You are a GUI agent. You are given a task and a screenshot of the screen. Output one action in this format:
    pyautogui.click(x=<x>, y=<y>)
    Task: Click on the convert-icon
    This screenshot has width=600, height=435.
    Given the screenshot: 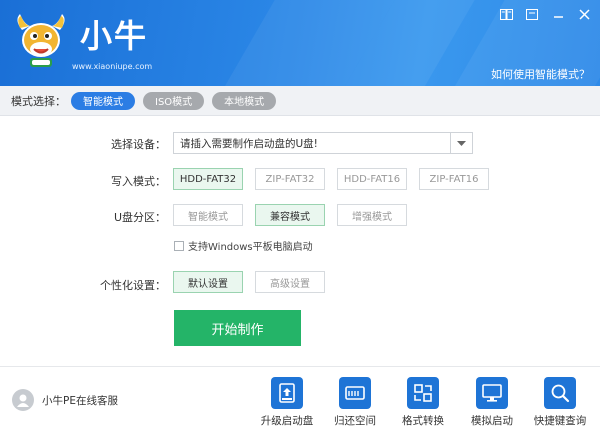 What is the action you would take?
    pyautogui.click(x=423, y=393)
    